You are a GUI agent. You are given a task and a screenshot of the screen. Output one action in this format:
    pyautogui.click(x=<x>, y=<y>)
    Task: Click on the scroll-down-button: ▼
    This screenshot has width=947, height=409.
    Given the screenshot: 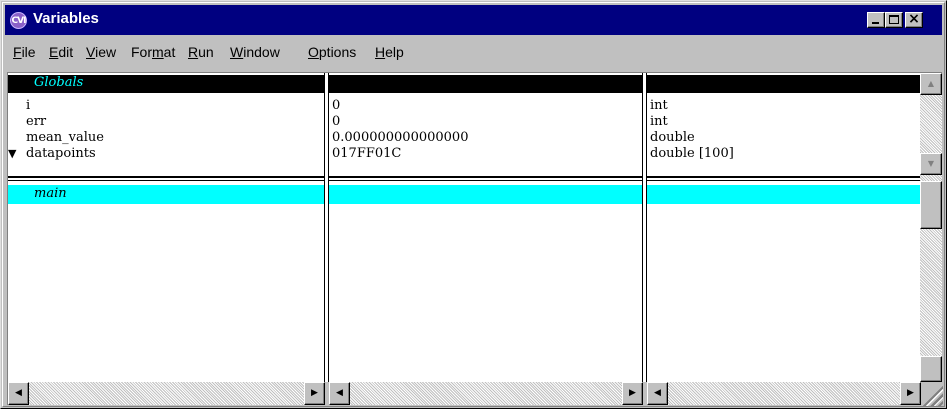 What is the action you would take?
    pyautogui.click(x=931, y=164)
    